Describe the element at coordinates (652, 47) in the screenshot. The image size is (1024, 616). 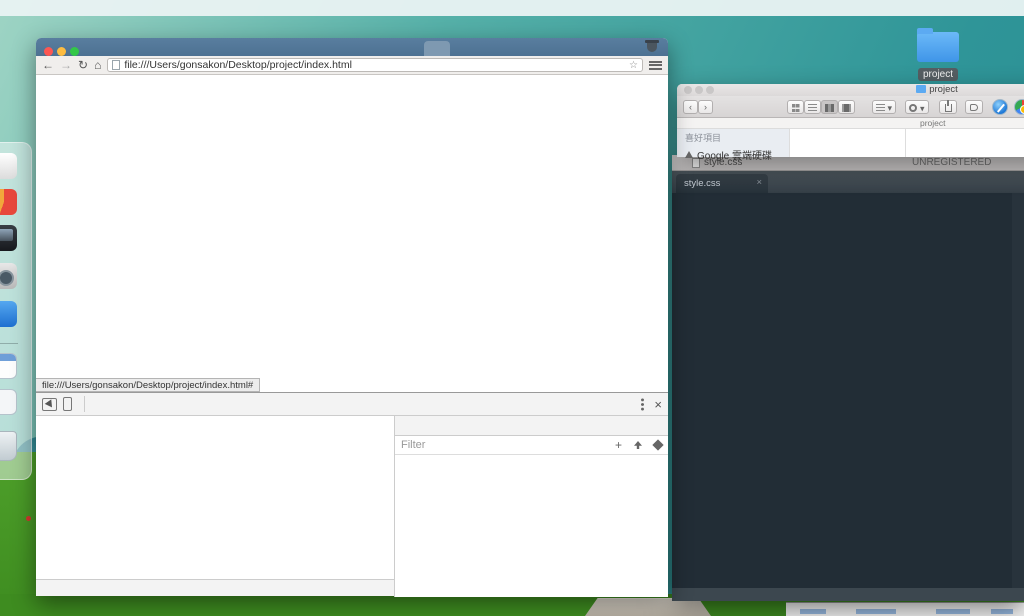
I see `incognito-icon` at that location.